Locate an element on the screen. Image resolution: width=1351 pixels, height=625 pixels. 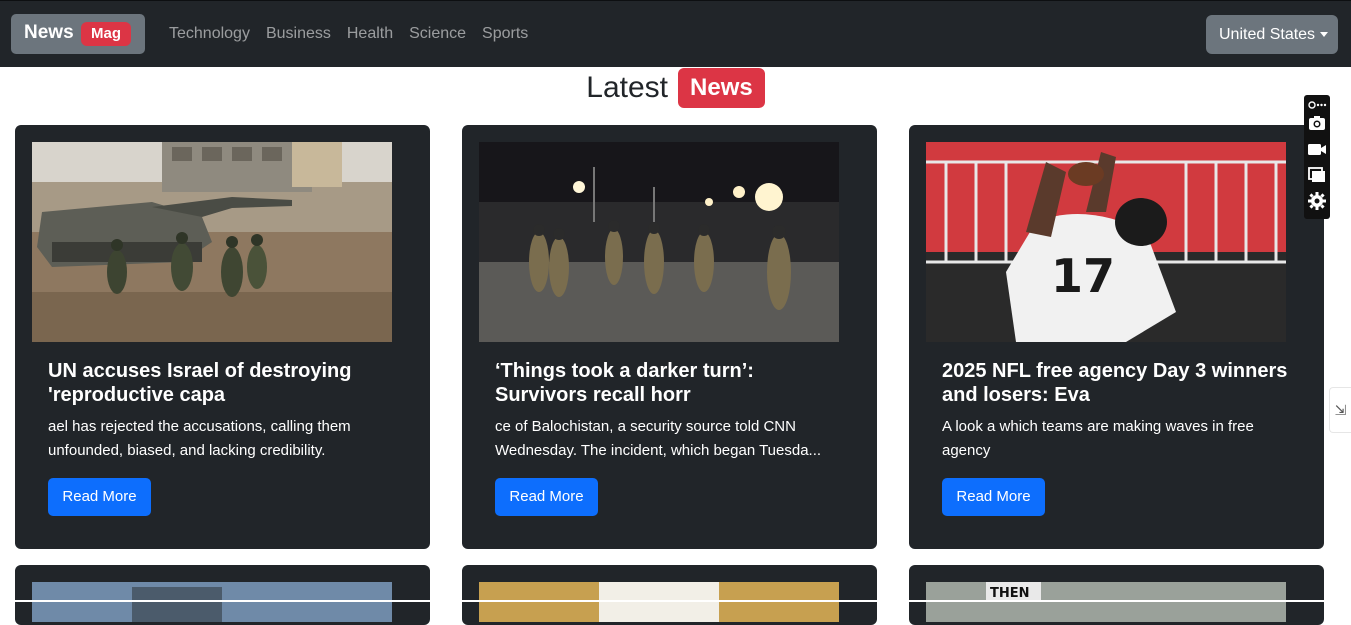
camera-icon is located at coordinates (1317, 123).